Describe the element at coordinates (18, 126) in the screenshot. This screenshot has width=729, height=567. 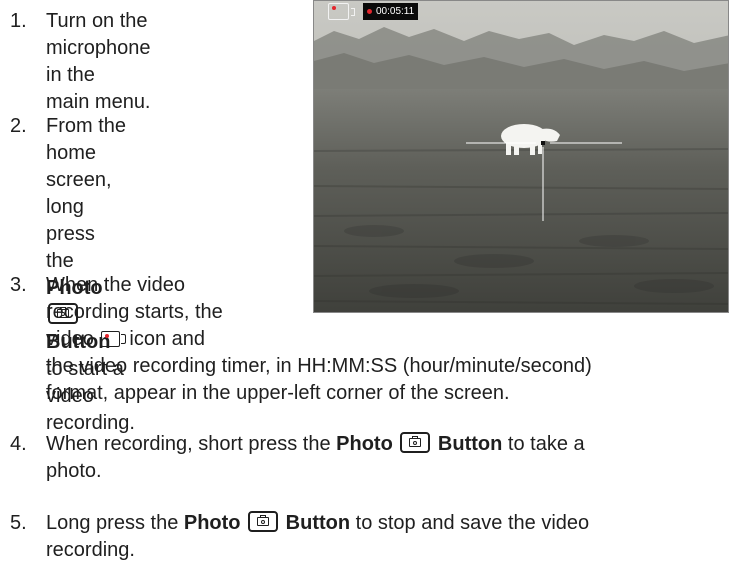
I see `step-number: 2.` at that location.